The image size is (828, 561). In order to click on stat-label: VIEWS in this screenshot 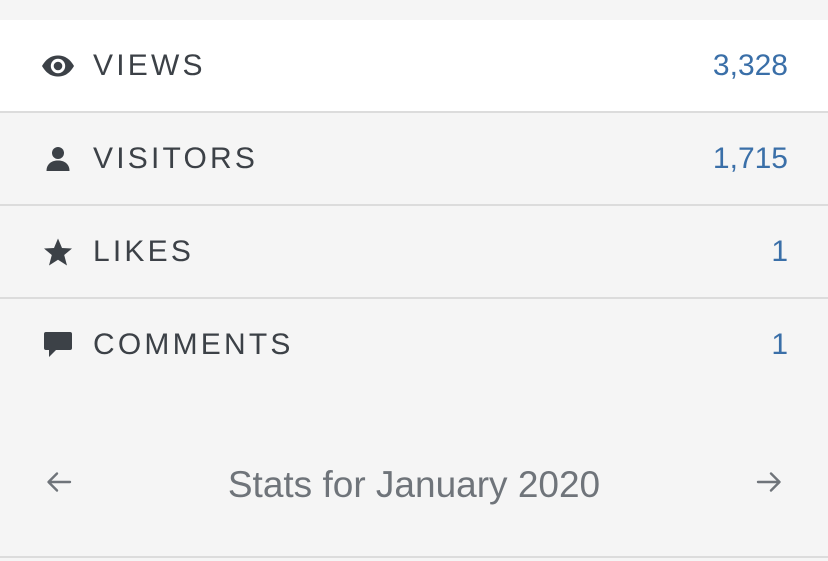, I will do `click(149, 65)`.